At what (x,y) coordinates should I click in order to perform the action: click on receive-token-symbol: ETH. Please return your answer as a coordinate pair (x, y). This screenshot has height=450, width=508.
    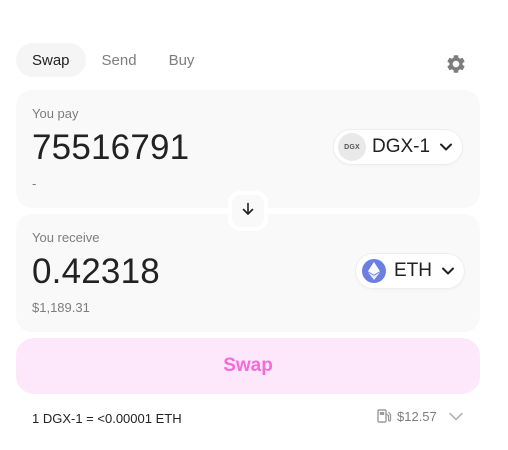
    Looking at the image, I should click on (413, 270).